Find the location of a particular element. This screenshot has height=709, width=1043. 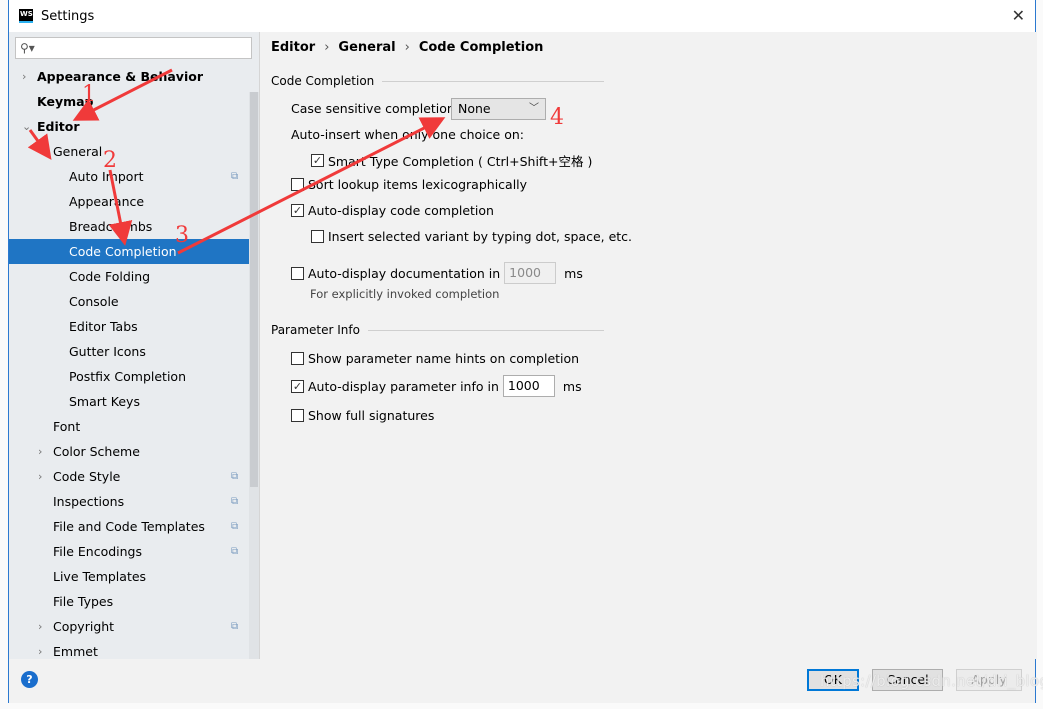

watermark: https://blog.csdn.net/dri_blogs is located at coordinates (931, 681).